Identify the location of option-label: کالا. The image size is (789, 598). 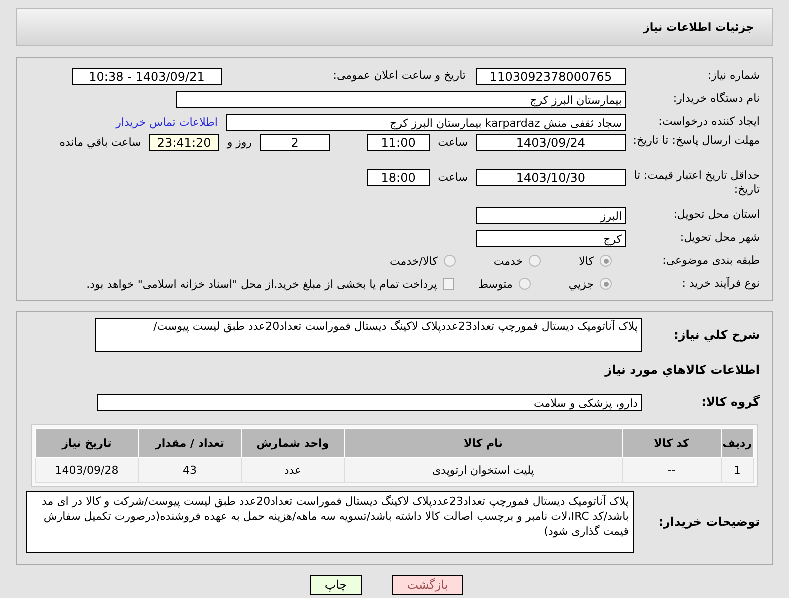
(586, 261).